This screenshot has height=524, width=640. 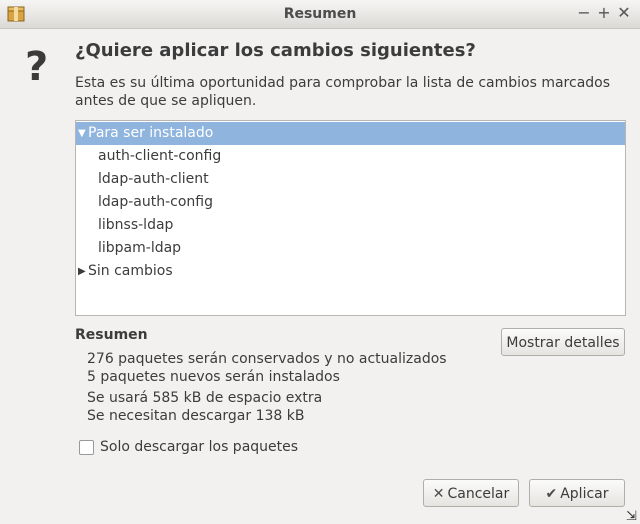 What do you see at coordinates (350, 202) in the screenshot?
I see `tree-item: ldap-auth-config` at bounding box center [350, 202].